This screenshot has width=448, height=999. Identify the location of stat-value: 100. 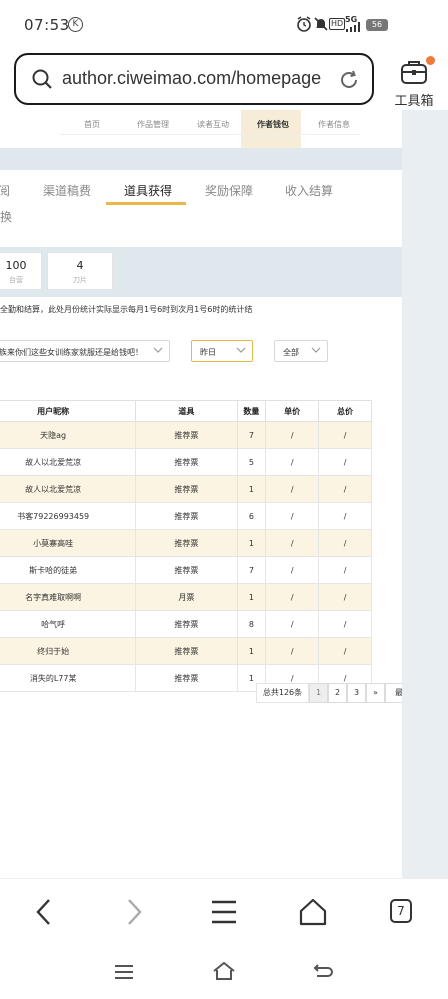
(16, 265).